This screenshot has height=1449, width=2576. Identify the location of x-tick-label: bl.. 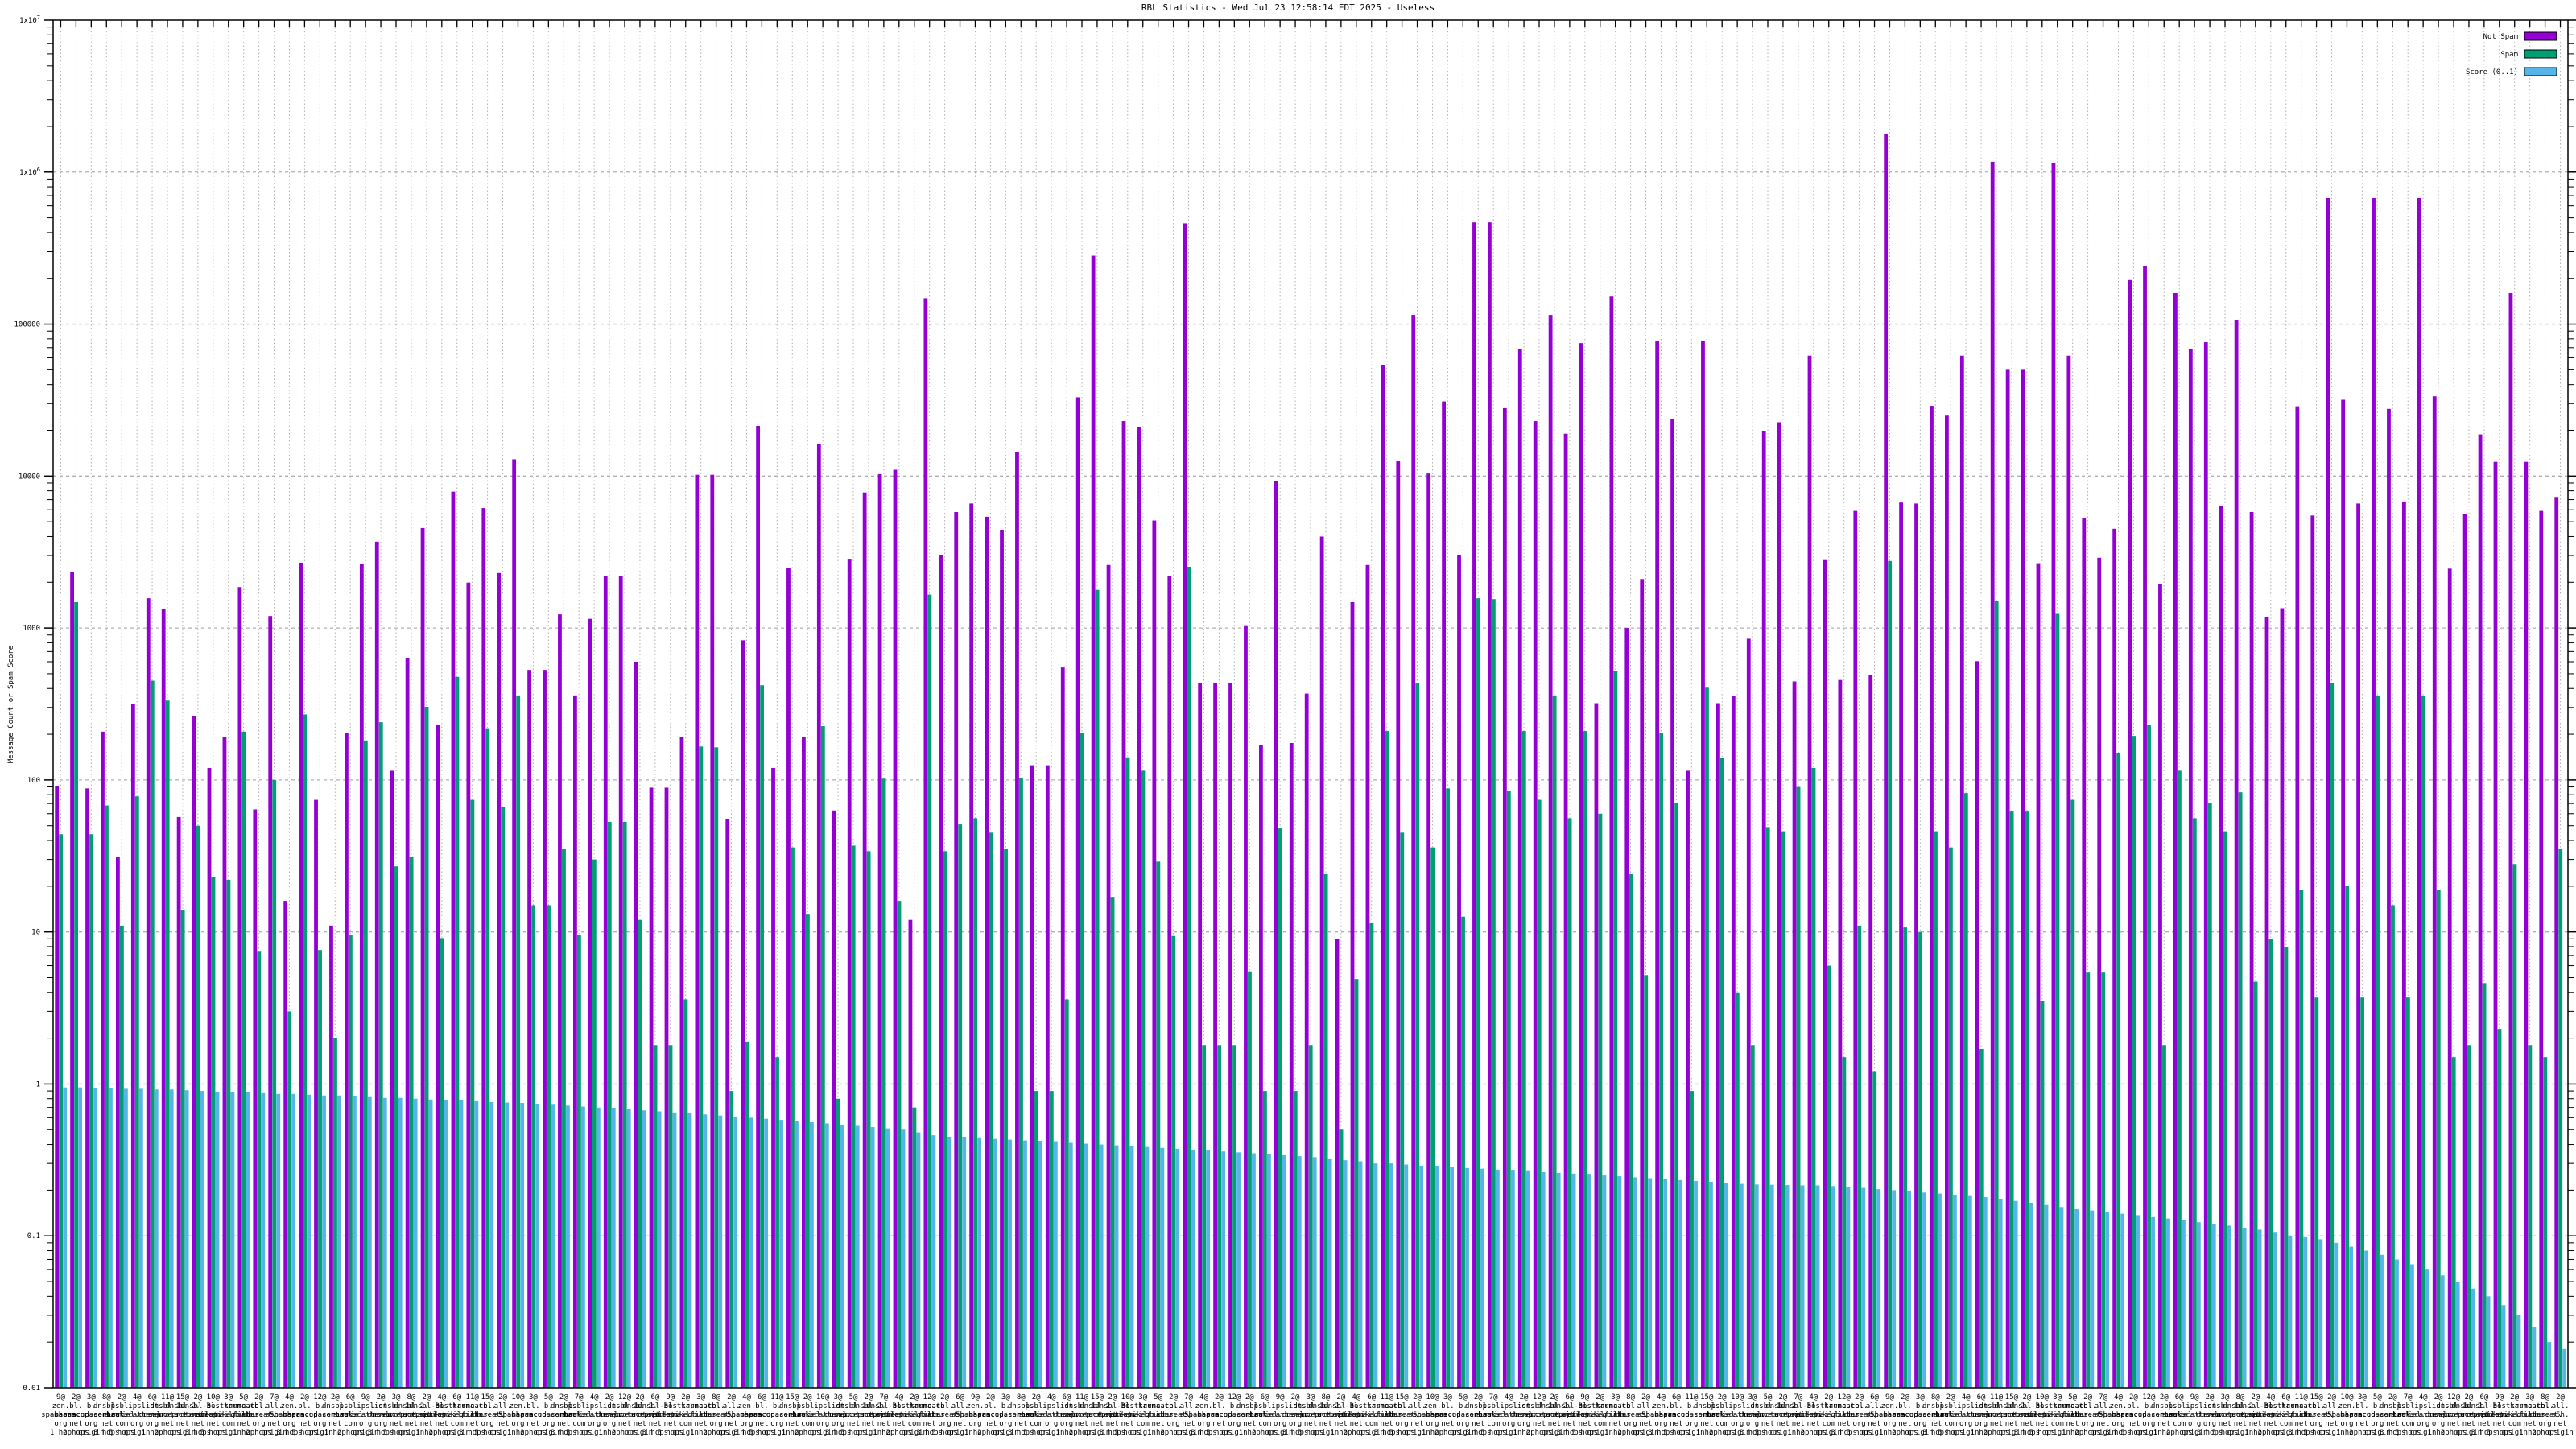
(1447, 1406).